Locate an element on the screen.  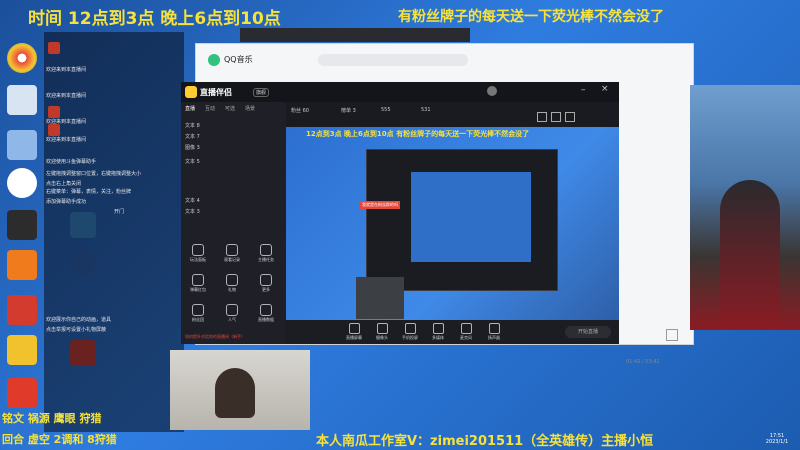
side-button: 直播数据 is located at coordinates (266, 313).